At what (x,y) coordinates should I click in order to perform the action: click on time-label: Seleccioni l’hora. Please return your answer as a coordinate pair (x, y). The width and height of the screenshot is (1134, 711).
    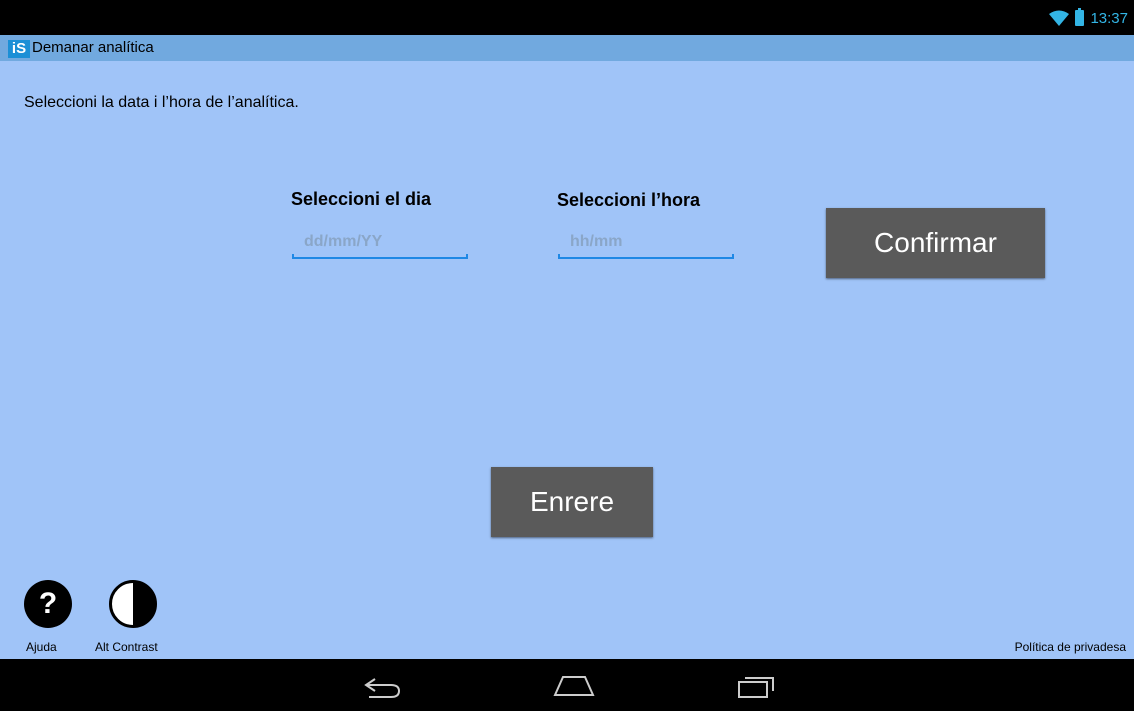
    Looking at the image, I should click on (629, 200).